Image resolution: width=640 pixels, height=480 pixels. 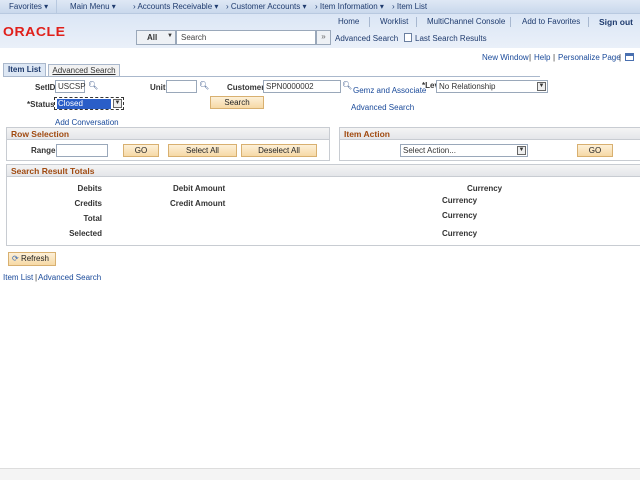 I want to click on search-button: Search, so click(x=237, y=102).